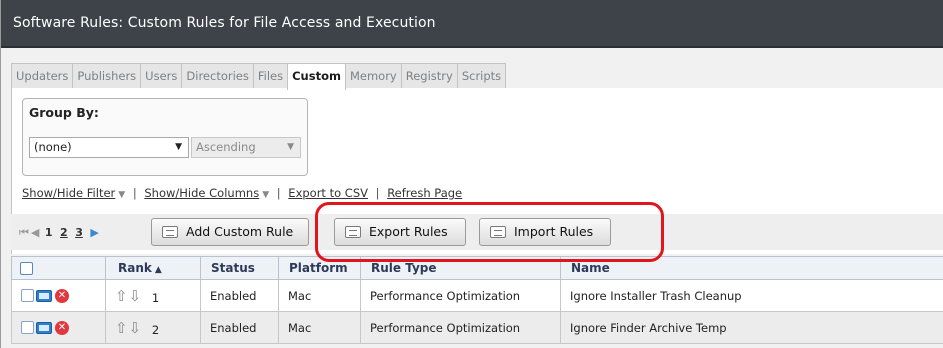 The height and width of the screenshot is (348, 943). I want to click on column-header-rank: Rank ▲, so click(153, 268).